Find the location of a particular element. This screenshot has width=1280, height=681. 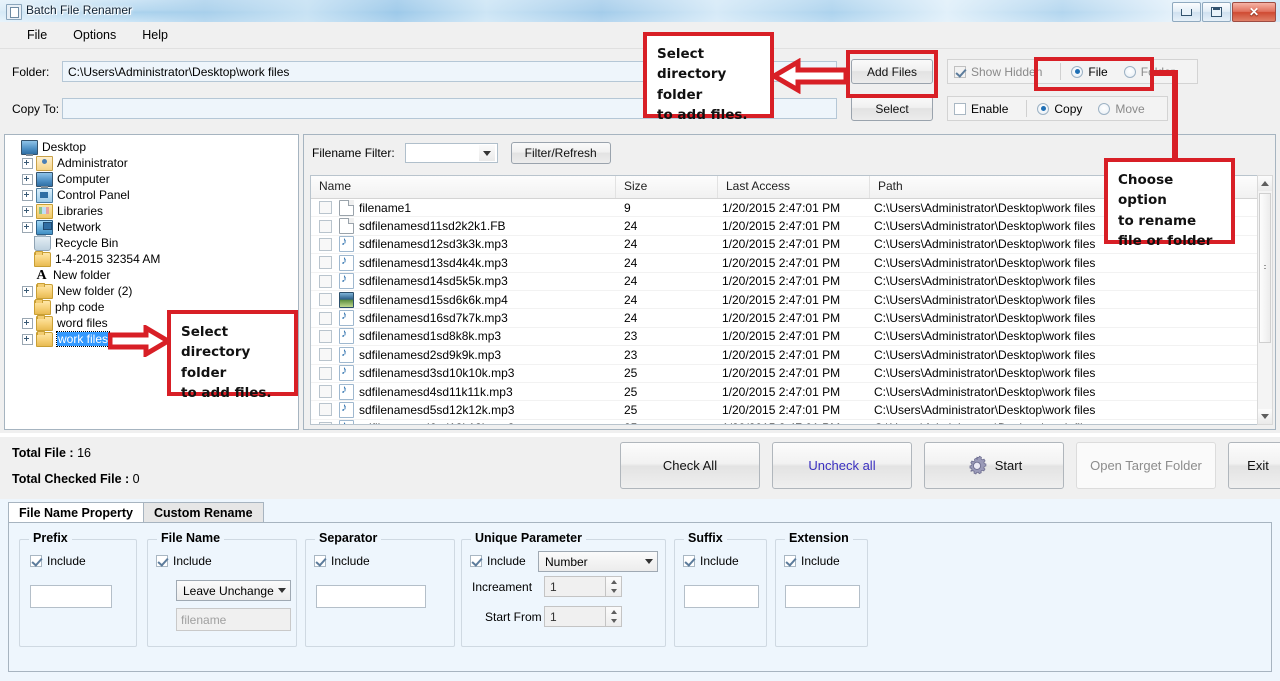

uncheck-all-button: Uncheck all is located at coordinates (842, 465).